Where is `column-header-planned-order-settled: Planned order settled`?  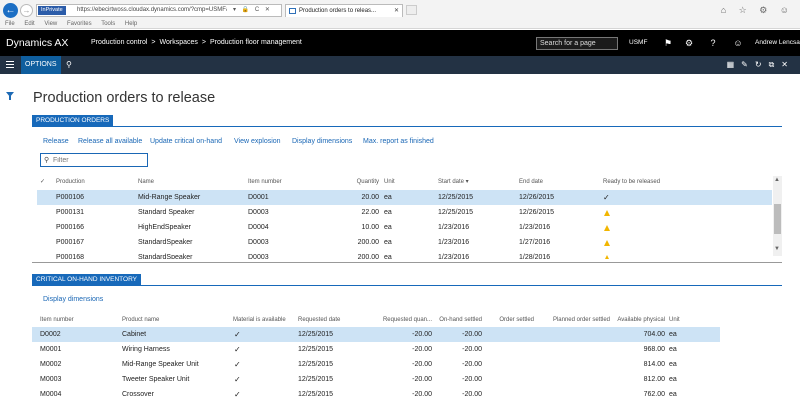
column-header-planned-order-settled: Planned order settled is located at coordinates (579, 320).